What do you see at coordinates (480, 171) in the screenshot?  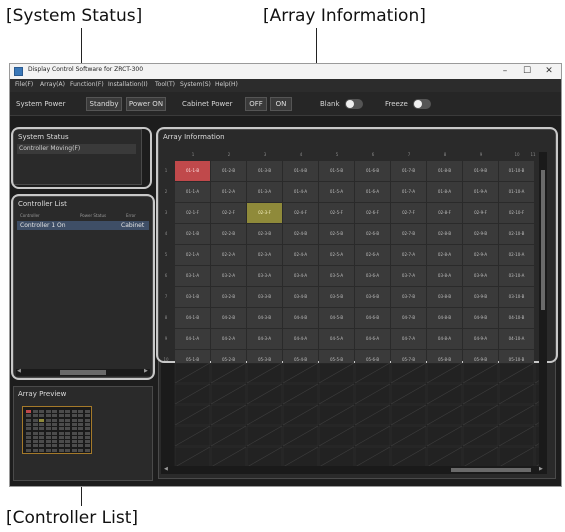 I see `cabinet-cell: 01-9-B` at bounding box center [480, 171].